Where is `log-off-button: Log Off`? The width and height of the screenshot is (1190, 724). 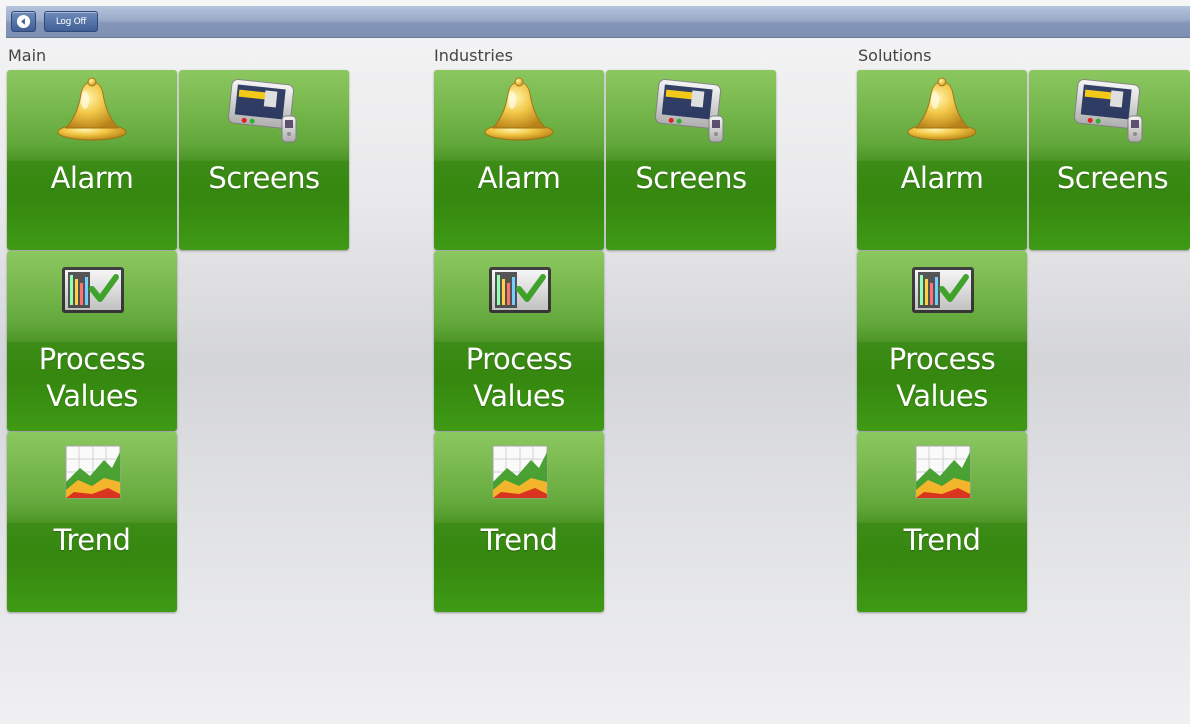
log-off-button: Log Off is located at coordinates (71, 21).